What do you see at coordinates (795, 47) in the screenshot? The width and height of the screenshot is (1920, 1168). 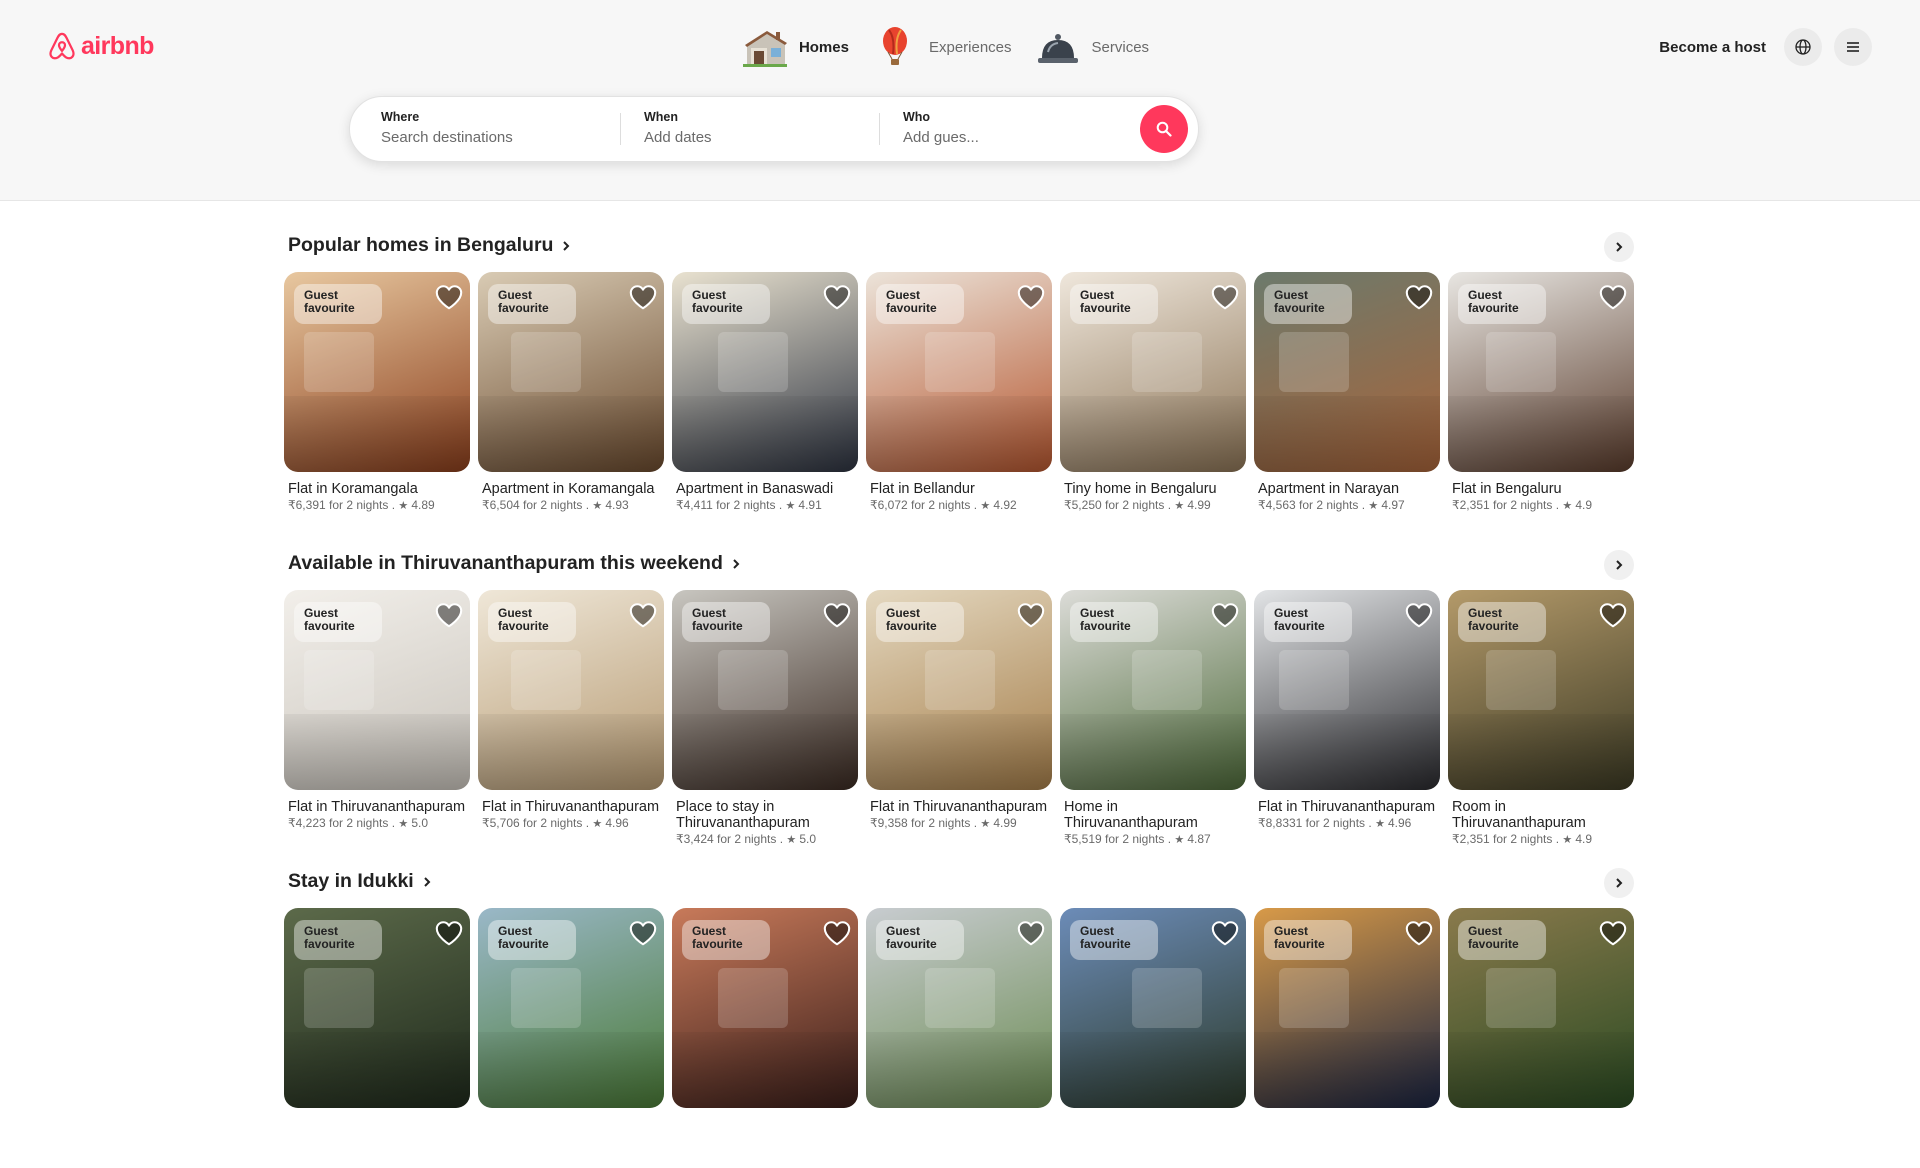 I see `nav-homes: Homes` at bounding box center [795, 47].